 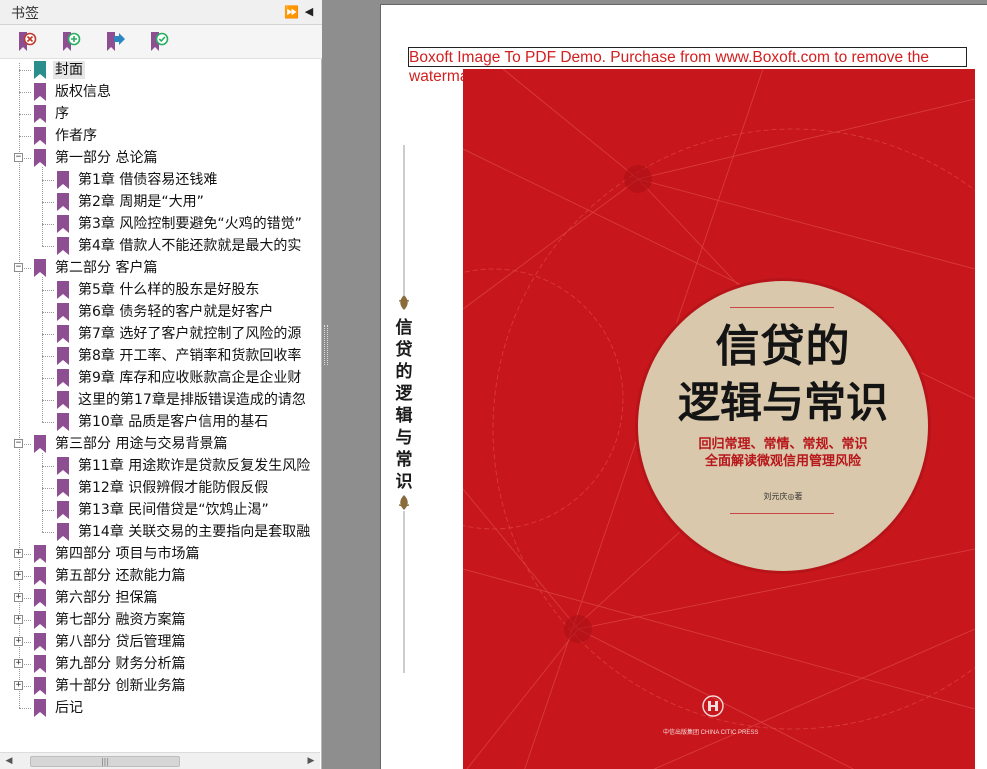 I want to click on bookmark-toolbar, so click(x=161, y=42).